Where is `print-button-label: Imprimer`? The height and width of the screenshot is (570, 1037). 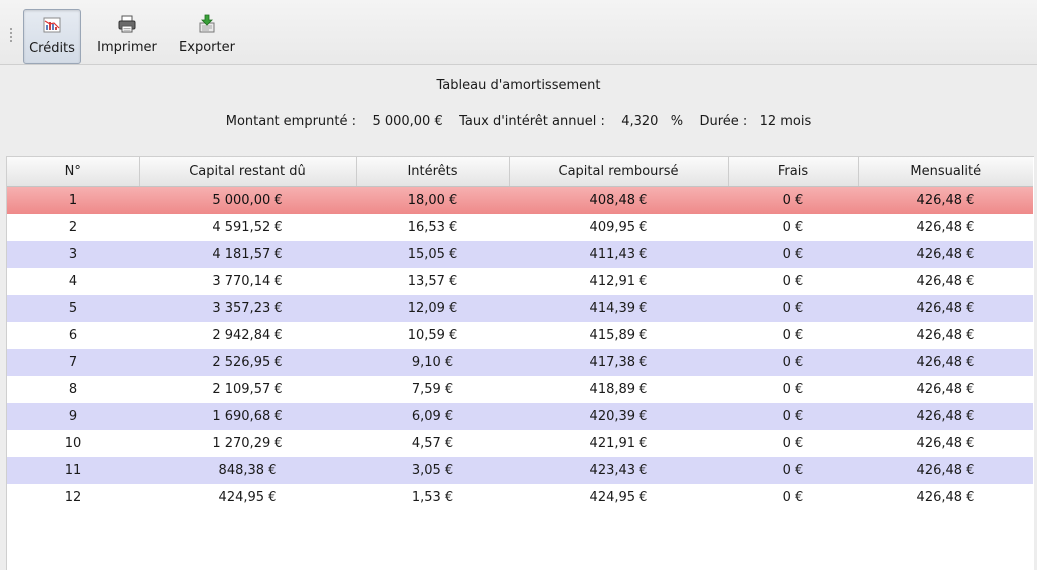
print-button-label: Imprimer is located at coordinates (127, 47).